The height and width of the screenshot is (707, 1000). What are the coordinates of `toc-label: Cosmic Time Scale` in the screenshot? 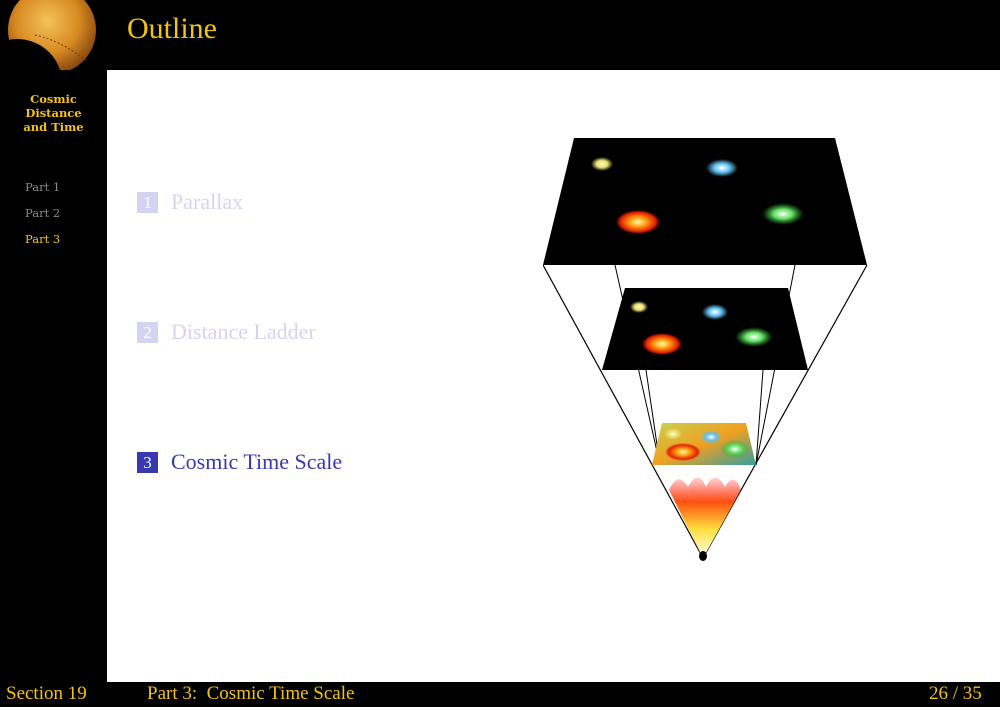 It's located at (257, 461).